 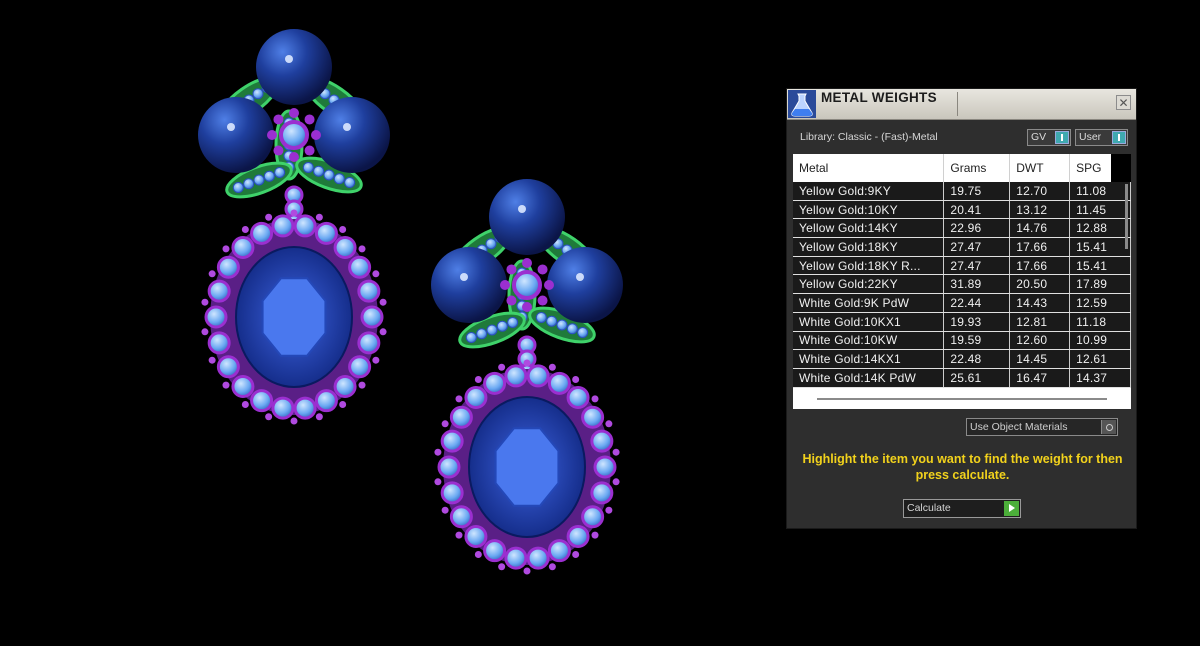 What do you see at coordinates (929, 508) in the screenshot?
I see `calculate-label: Calculate` at bounding box center [929, 508].